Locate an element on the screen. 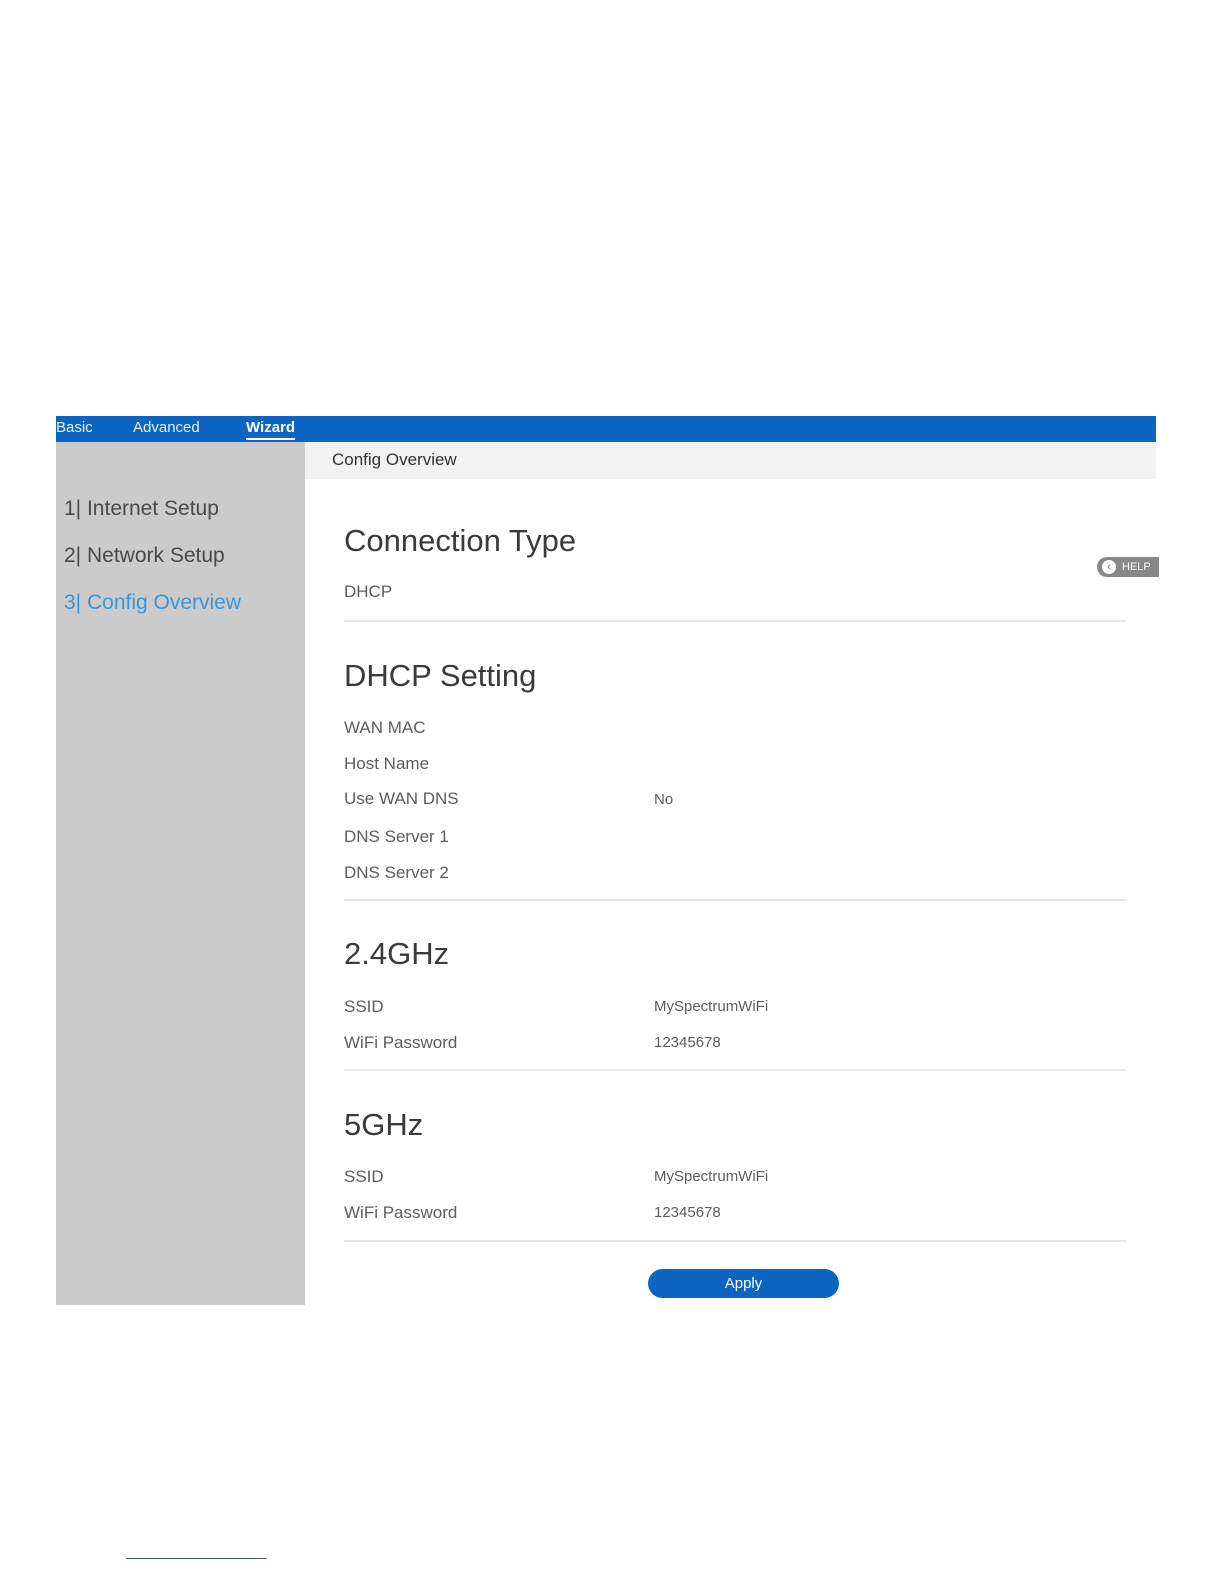  wifi-password-24-value: 12345678 is located at coordinates (687, 1042).